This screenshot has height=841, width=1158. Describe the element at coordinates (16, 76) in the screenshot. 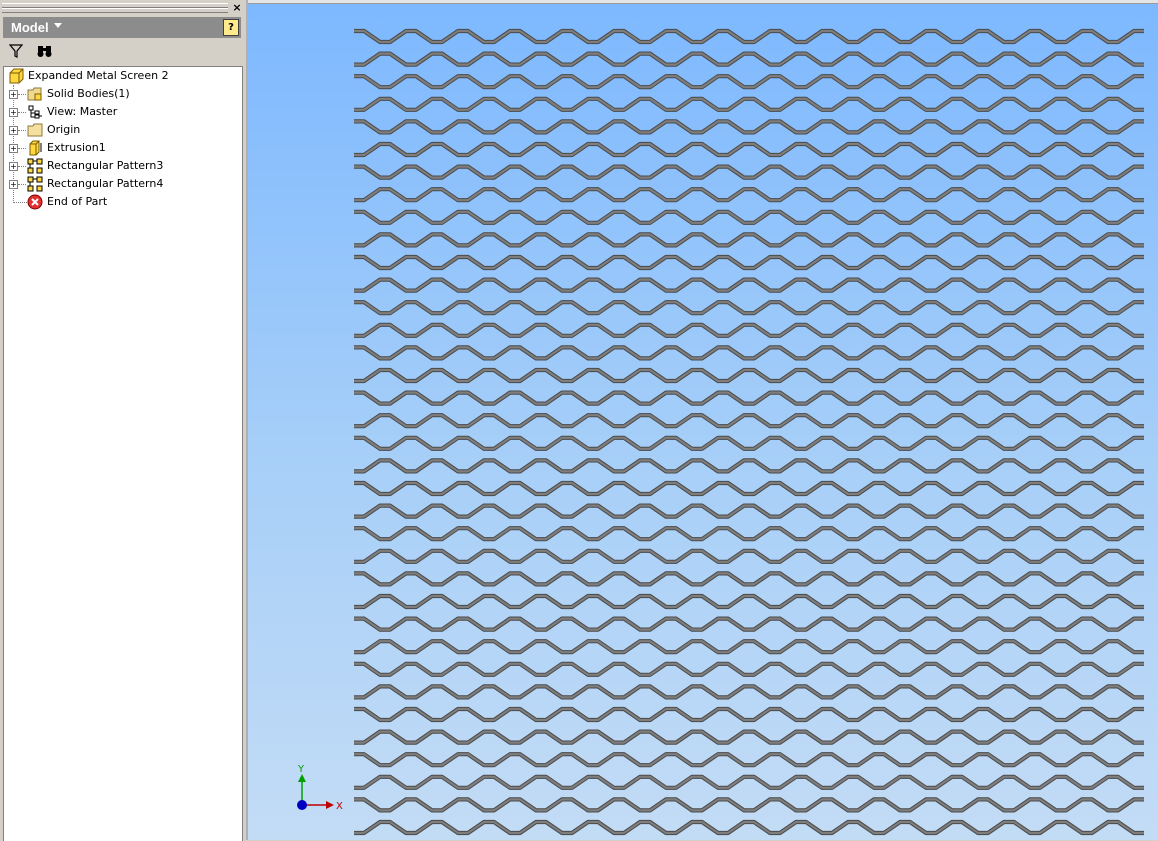

I see `part-icon` at that location.